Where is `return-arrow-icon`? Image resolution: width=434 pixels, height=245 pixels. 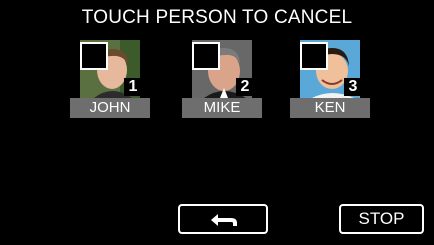
return-arrow-icon is located at coordinates (223, 220).